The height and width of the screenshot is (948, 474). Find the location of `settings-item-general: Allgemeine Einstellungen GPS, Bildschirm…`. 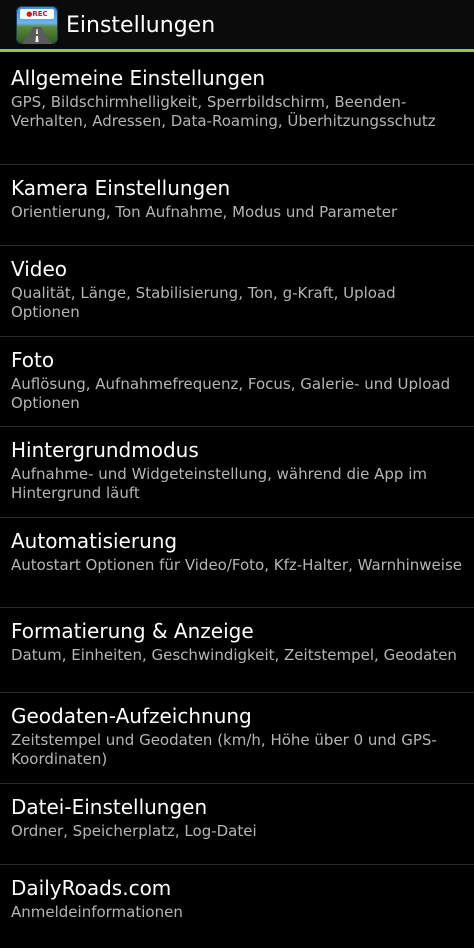

settings-item-general: Allgemeine Einstellungen GPS, Bildschirm… is located at coordinates (237, 110).